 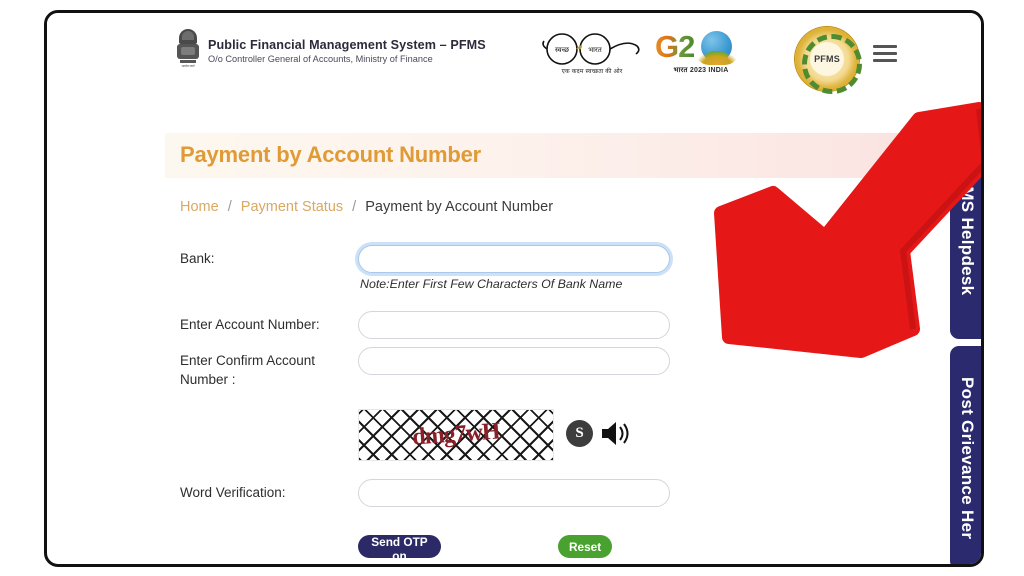 What do you see at coordinates (595, 50) in the screenshot?
I see `svg-text: भारत` at bounding box center [595, 50].